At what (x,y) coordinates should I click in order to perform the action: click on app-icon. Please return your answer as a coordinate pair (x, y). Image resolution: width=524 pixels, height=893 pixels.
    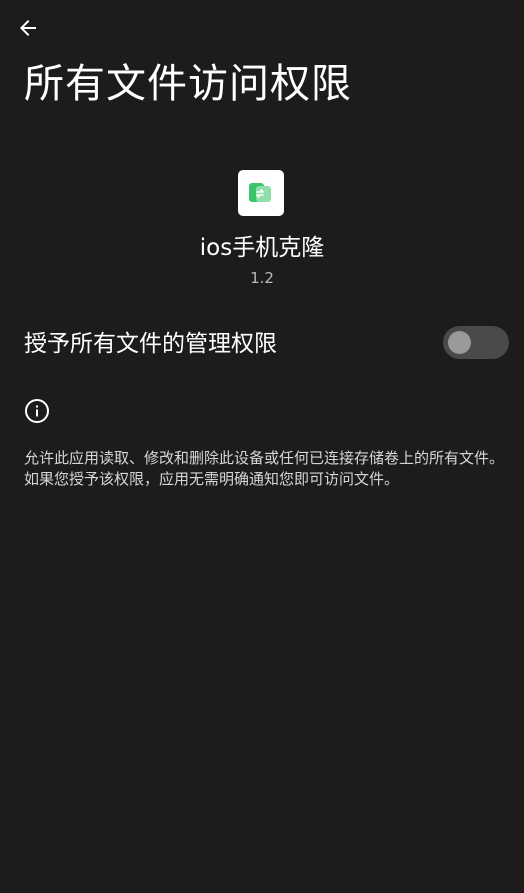
    Looking at the image, I should click on (261, 193).